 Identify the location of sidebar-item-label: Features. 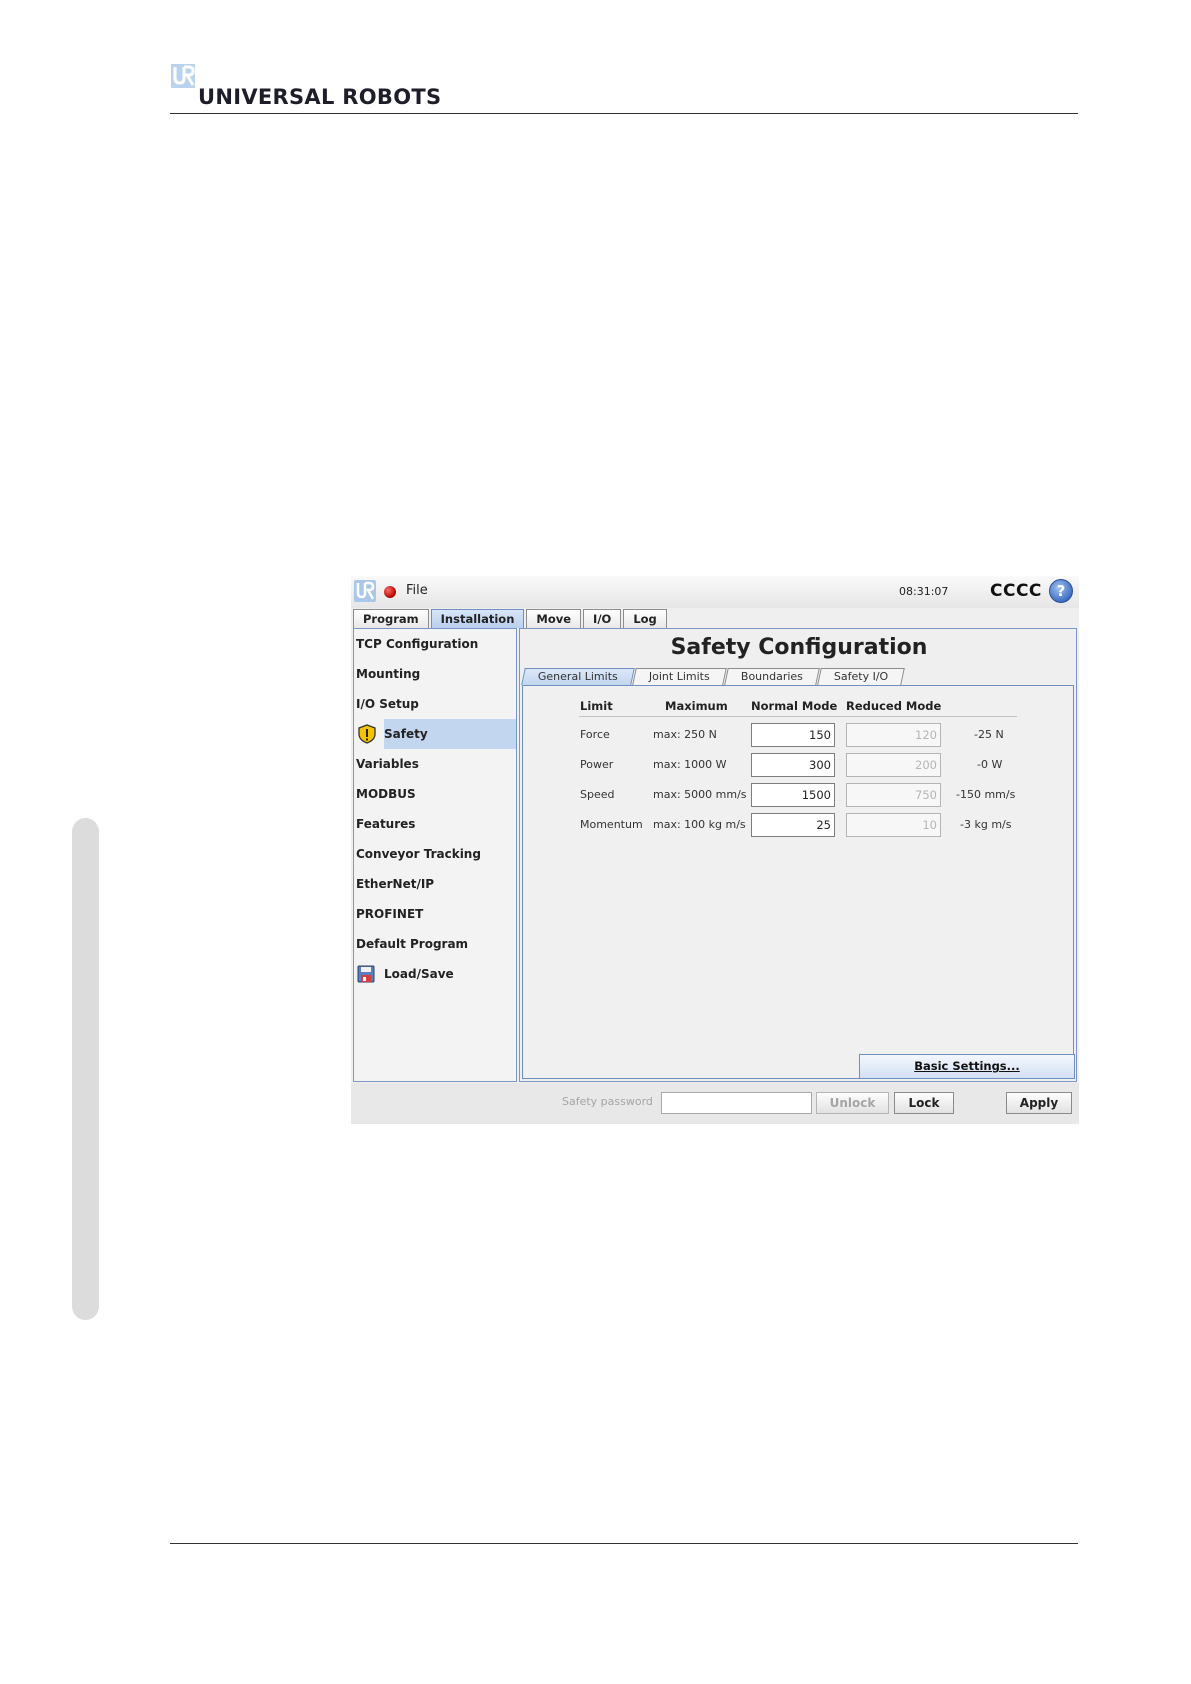
(386, 824).